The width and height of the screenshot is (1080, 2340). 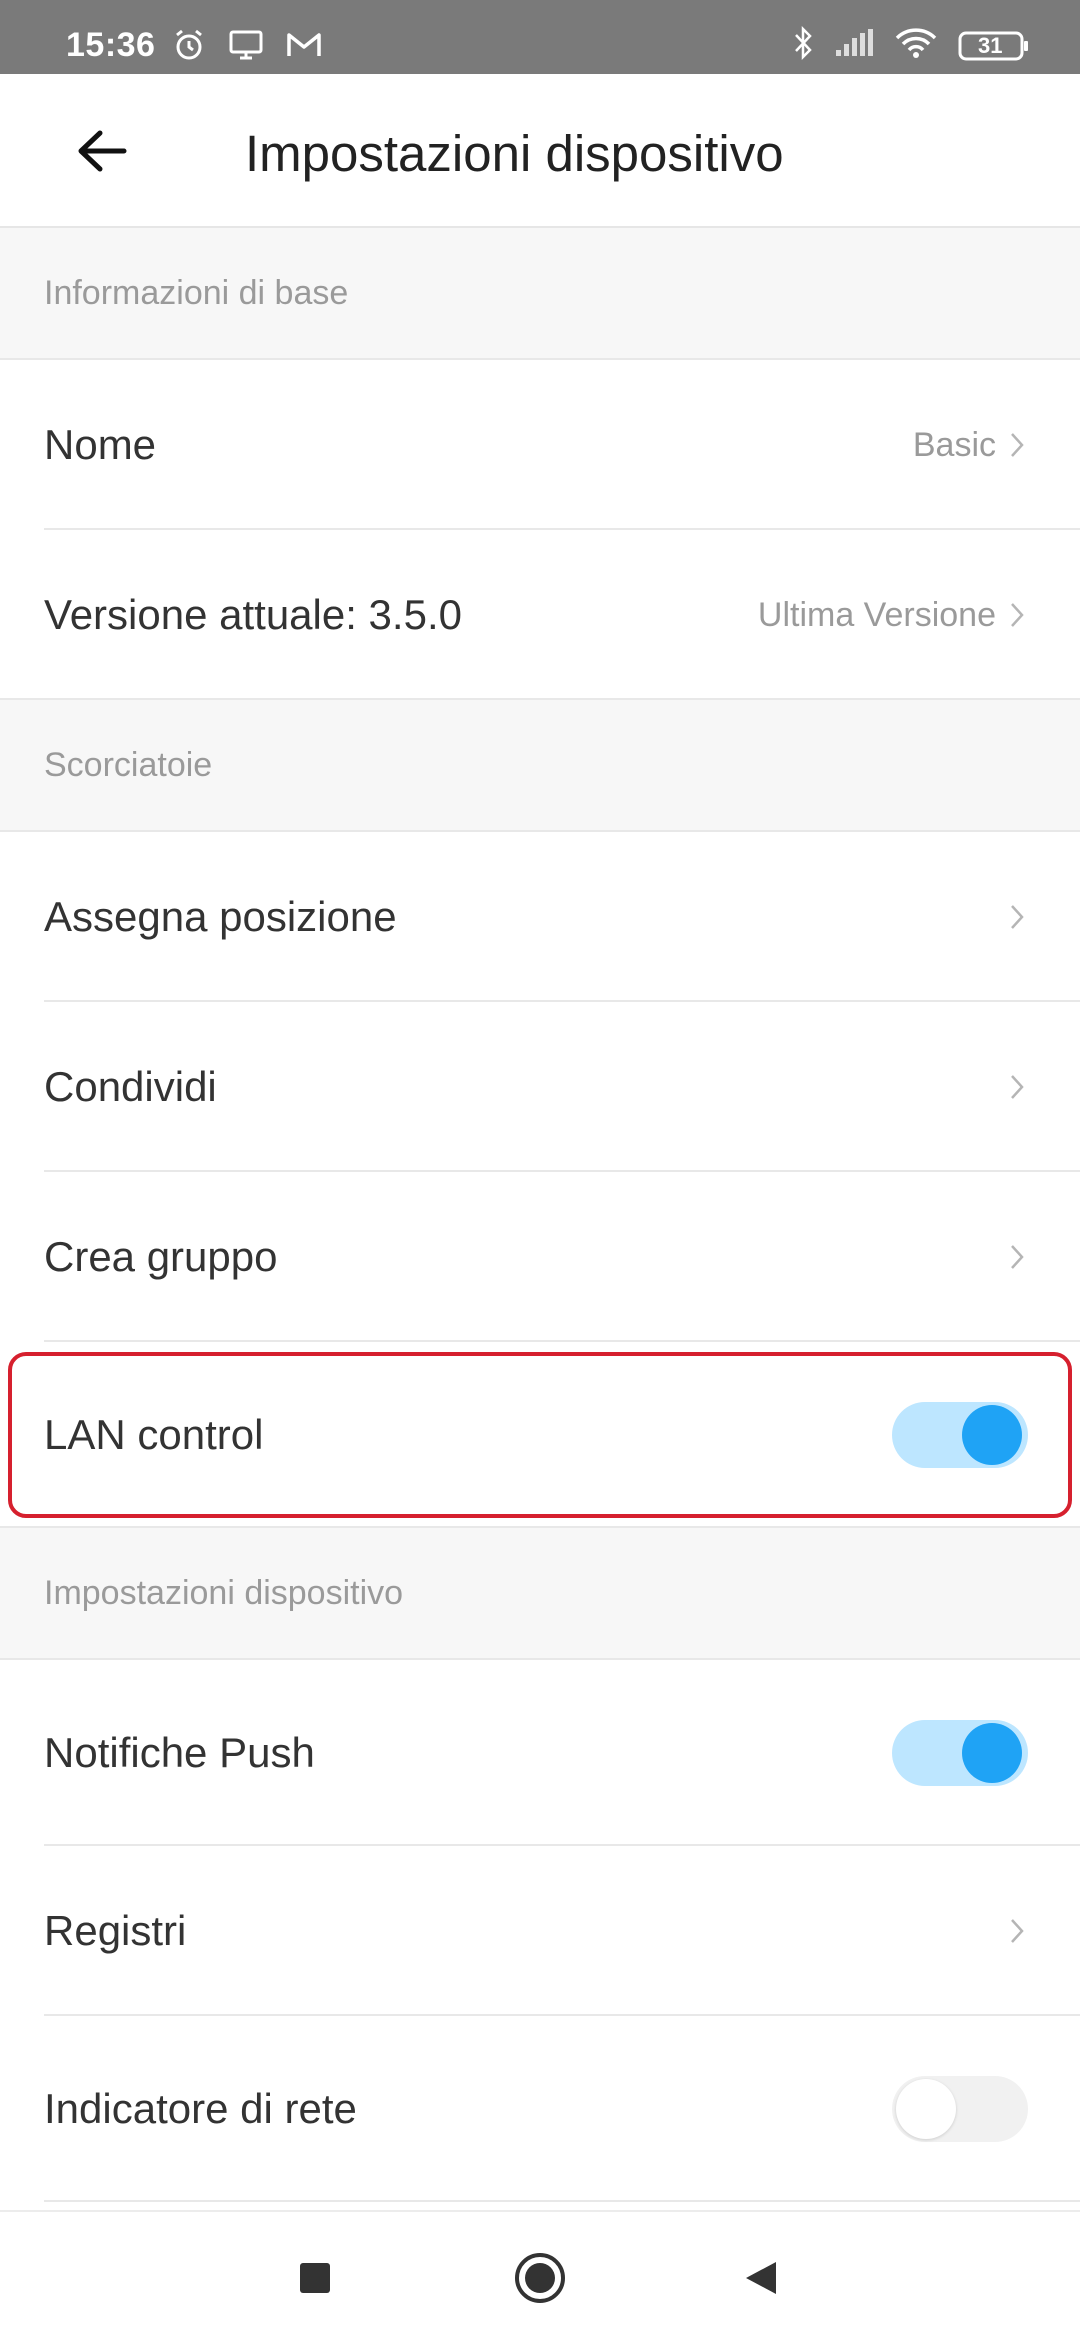 I want to click on app-bar: Impostazioni dispositivo, so click(x=540, y=151).